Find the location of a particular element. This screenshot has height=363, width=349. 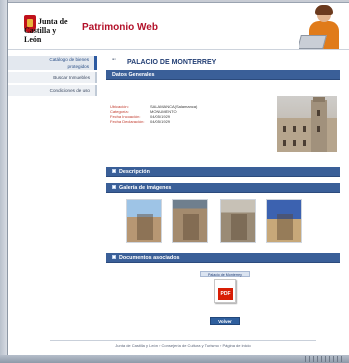

sidebar-item-buscar: Buscar Inmuebles is located at coordinates (52, 77).